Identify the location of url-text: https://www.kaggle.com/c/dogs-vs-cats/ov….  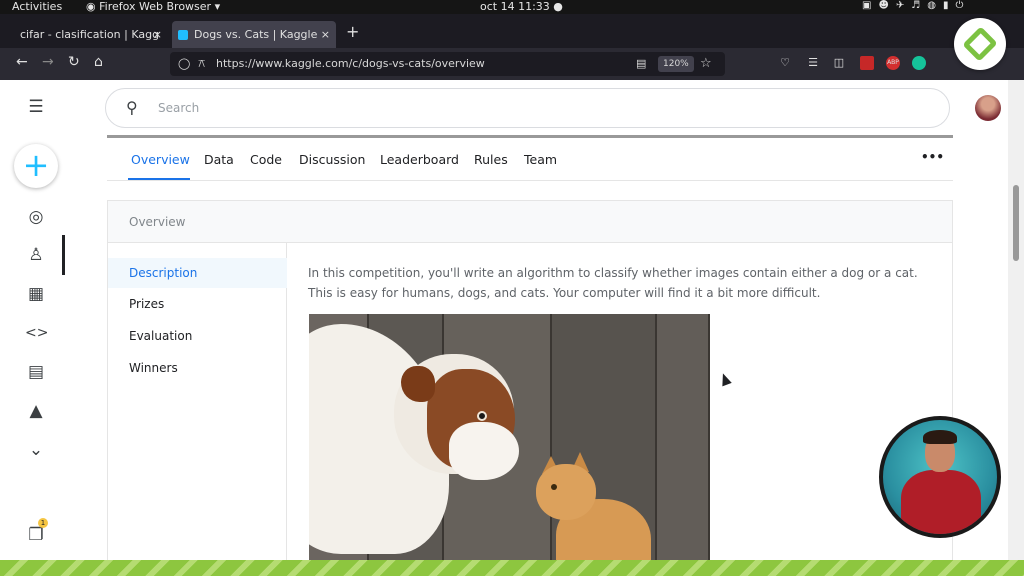
(350, 64).